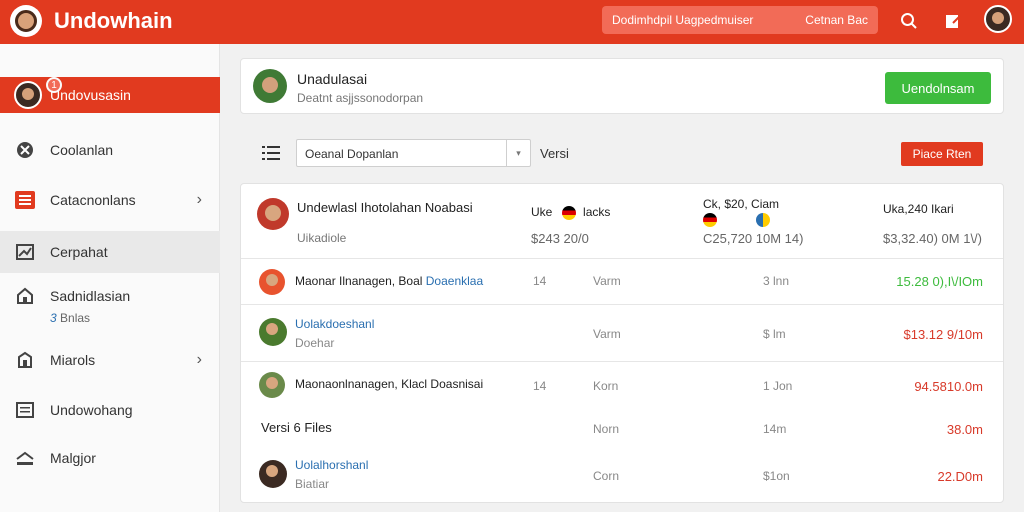 This screenshot has height=512, width=1024. I want to click on filter-select-value: Oeanal Dopanlan, so click(352, 154).